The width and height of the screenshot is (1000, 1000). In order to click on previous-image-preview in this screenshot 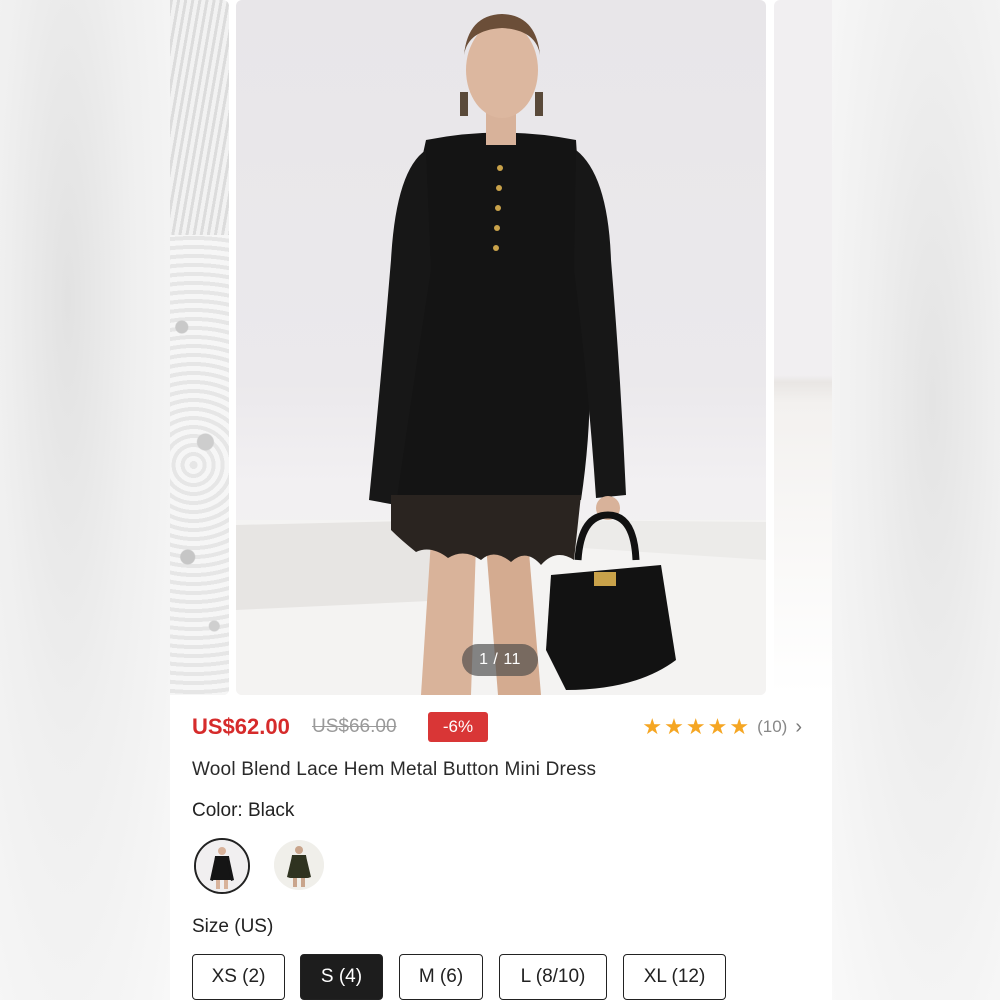, I will do `click(199, 347)`.